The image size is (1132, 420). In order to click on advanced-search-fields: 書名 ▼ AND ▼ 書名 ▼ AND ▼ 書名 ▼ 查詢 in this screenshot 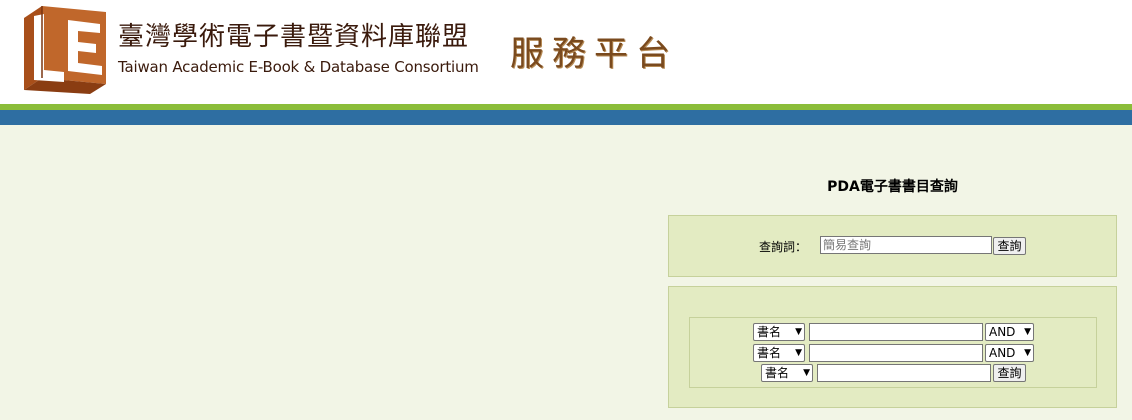, I will do `click(893, 352)`.